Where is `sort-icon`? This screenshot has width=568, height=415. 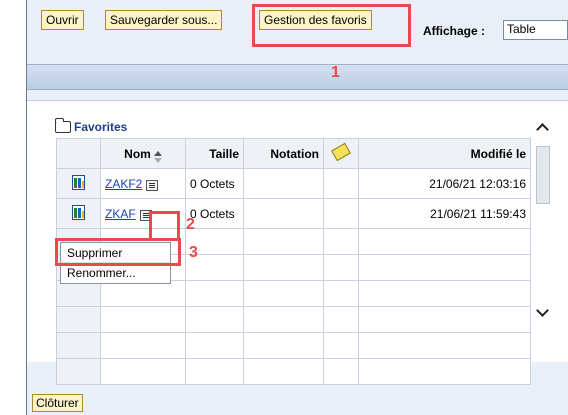
sort-icon is located at coordinates (157, 156).